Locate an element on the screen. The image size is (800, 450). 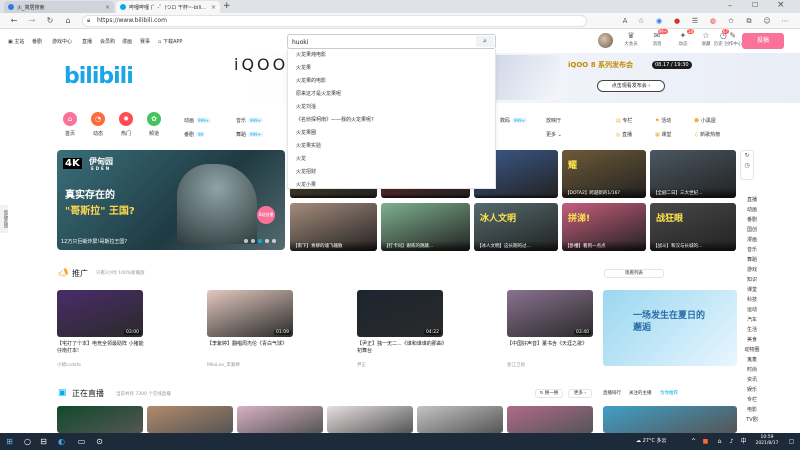
minimize-icon: – is located at coordinates (730, 5).